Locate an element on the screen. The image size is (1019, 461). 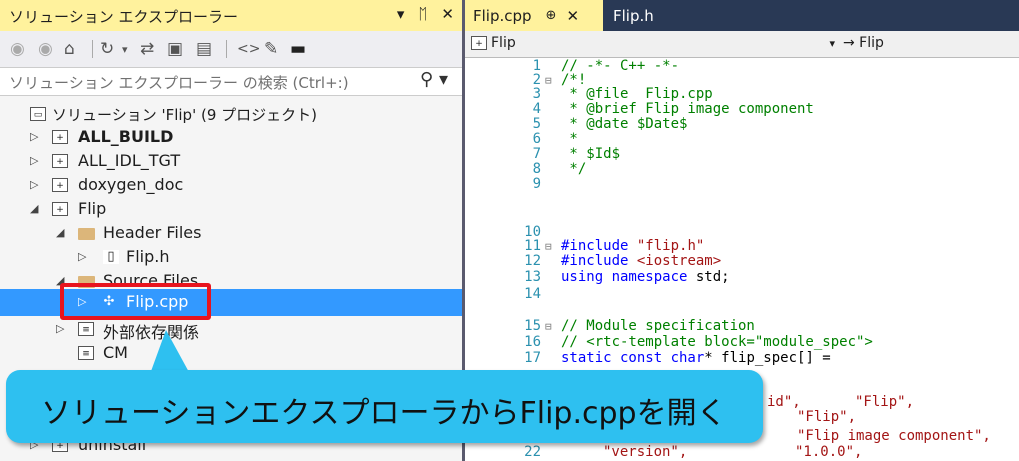
code-string: id", is located at coordinates (784, 402).